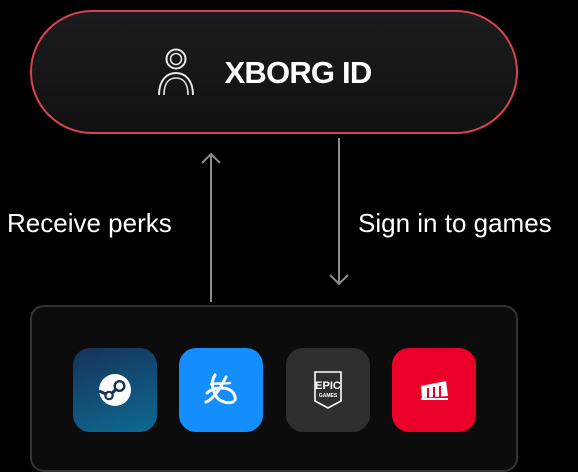 Image resolution: width=578 pixels, height=472 pixels. I want to click on steam-icon, so click(114, 390).